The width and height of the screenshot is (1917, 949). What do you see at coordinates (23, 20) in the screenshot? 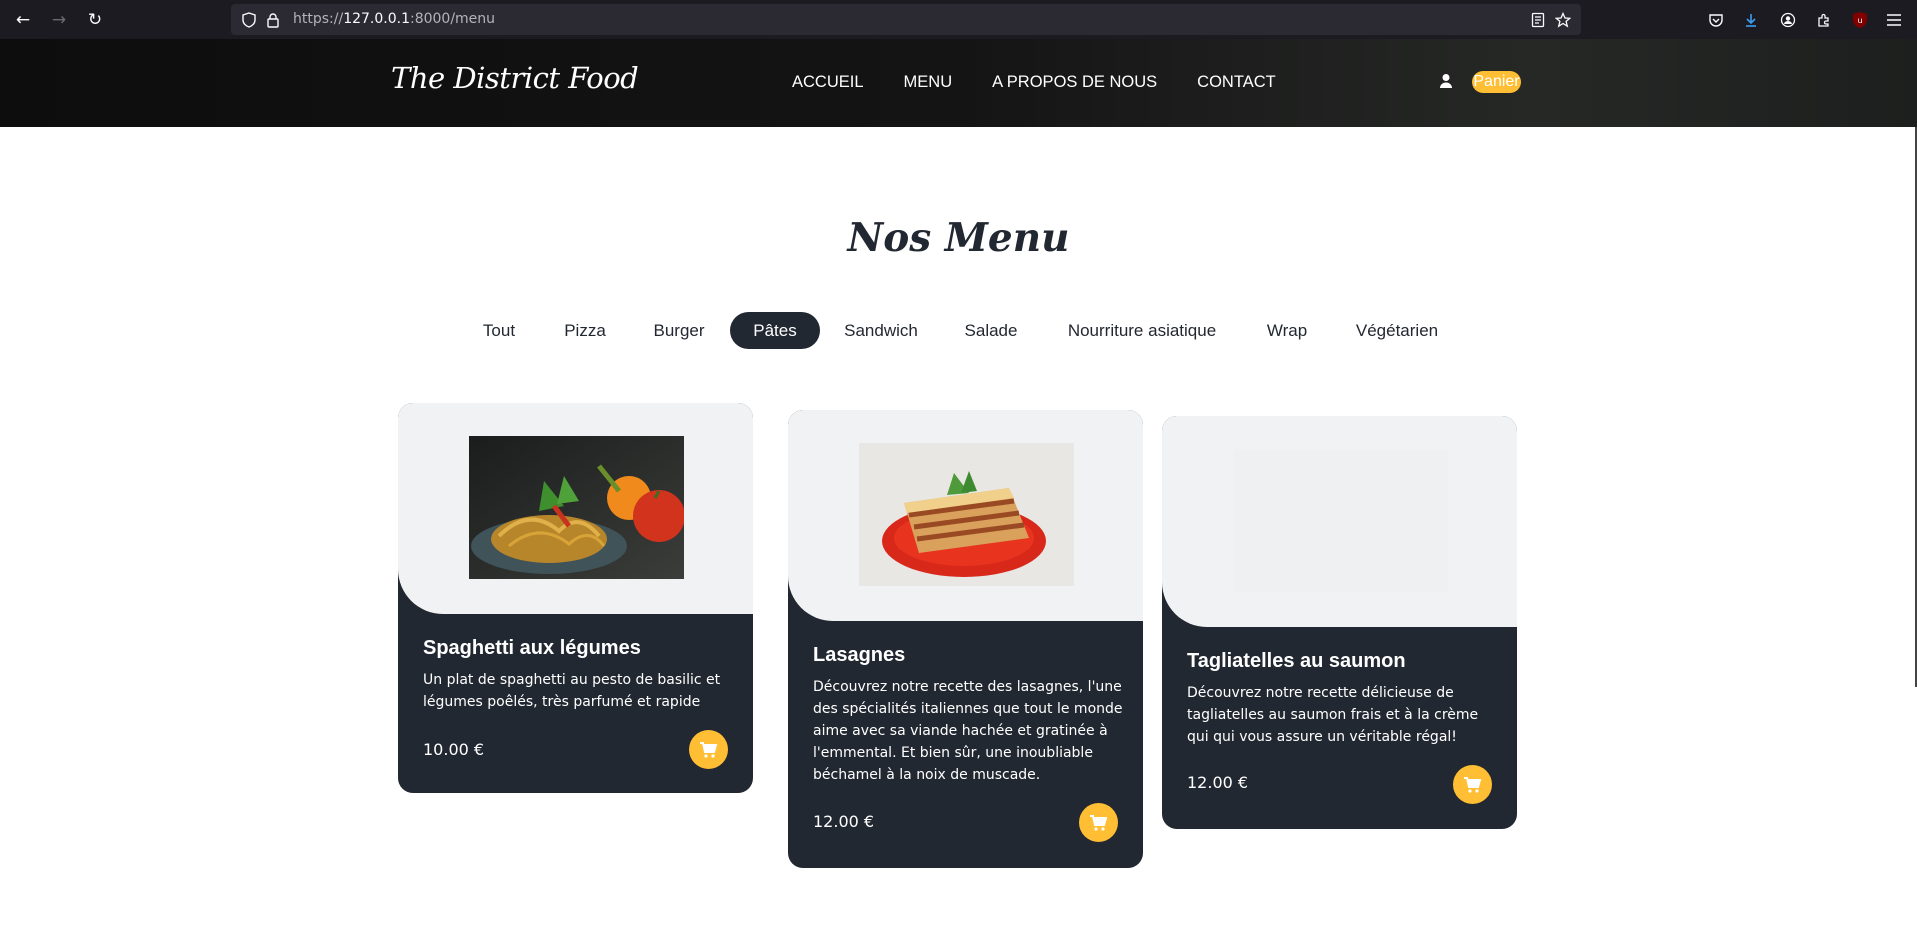
I see `back-icon: ←` at bounding box center [23, 20].